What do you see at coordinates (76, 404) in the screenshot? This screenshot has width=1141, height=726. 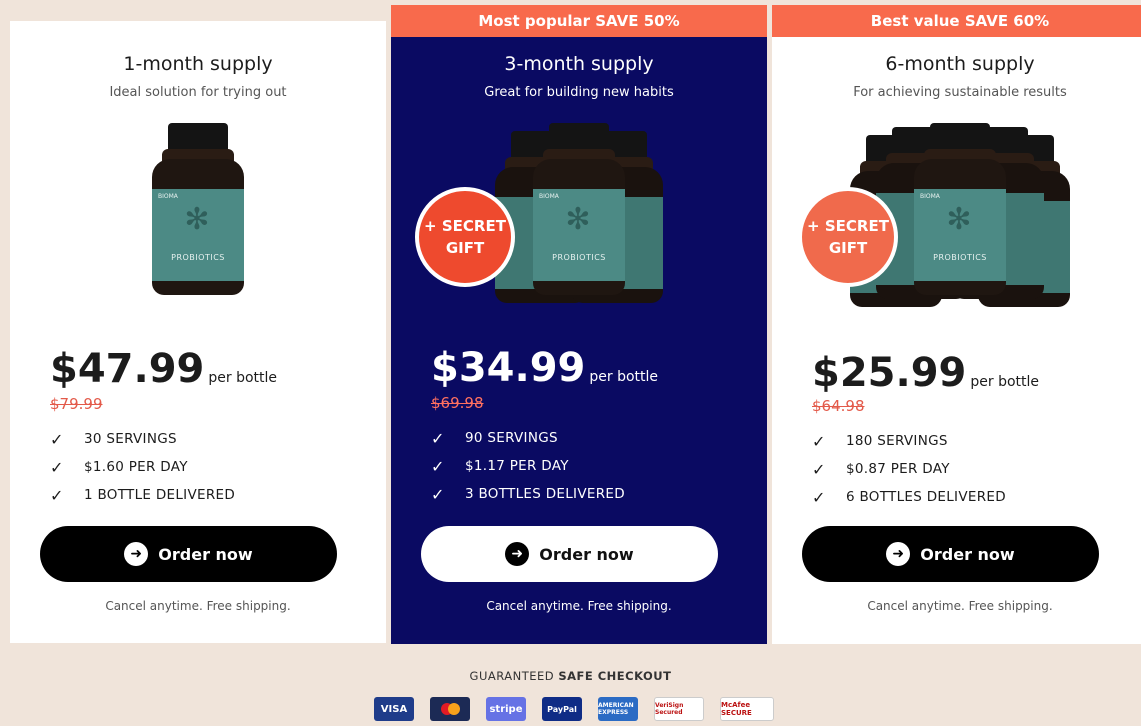 I see `original-price: $79.99` at bounding box center [76, 404].